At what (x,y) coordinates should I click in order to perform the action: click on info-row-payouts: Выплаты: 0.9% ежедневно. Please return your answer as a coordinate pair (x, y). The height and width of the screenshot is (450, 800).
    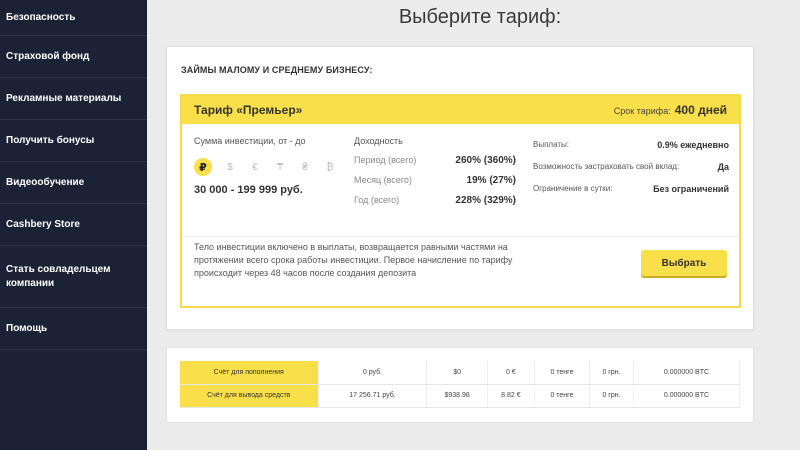
    Looking at the image, I should click on (631, 145).